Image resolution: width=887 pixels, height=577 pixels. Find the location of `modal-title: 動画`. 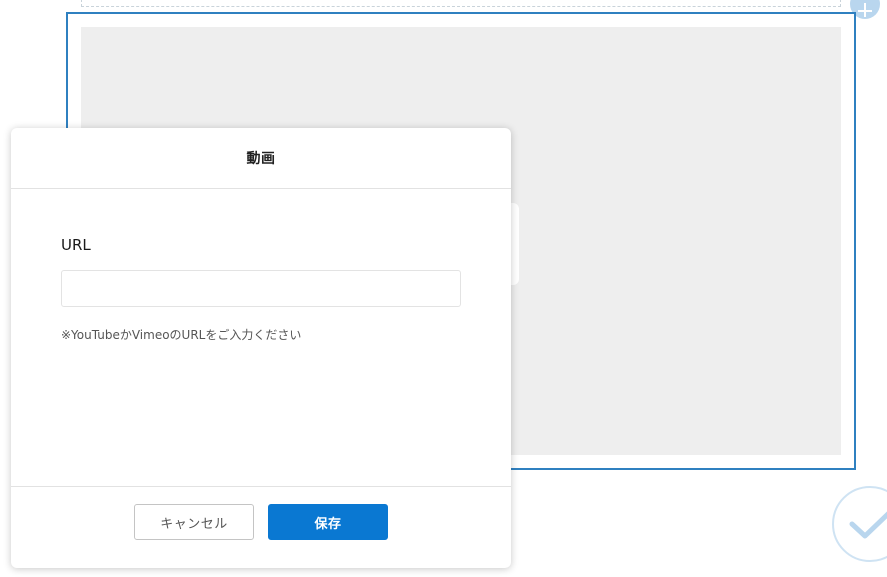

modal-title: 動画 is located at coordinates (261, 159).